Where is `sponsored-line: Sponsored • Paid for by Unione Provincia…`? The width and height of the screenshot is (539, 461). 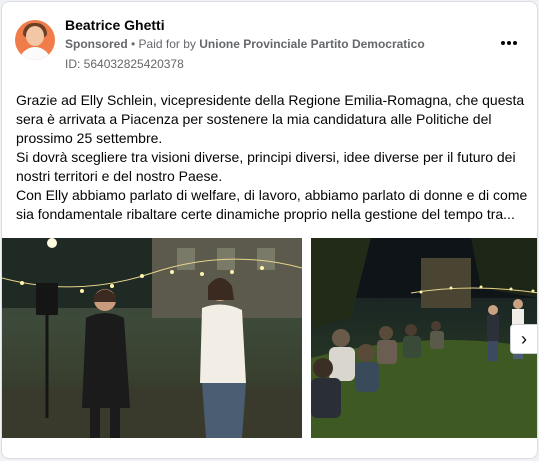 sponsored-line: Sponsored • Paid for by Unione Provincia… is located at coordinates (245, 44).